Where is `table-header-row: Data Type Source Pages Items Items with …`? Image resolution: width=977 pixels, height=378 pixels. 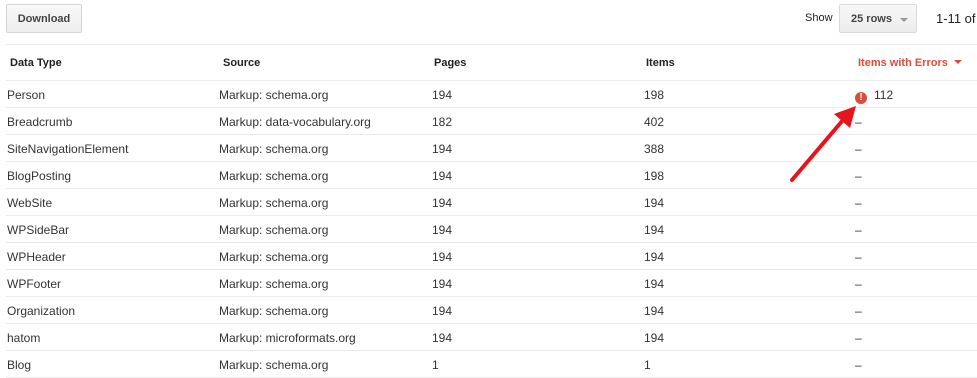
table-header-row: Data Type Source Pages Items Items with … is located at coordinates (491, 62).